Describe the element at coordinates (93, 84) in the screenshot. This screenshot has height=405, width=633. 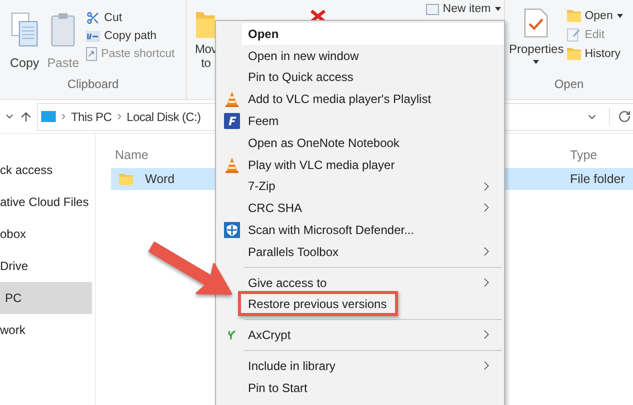
I see `group-label: Clipboard` at that location.